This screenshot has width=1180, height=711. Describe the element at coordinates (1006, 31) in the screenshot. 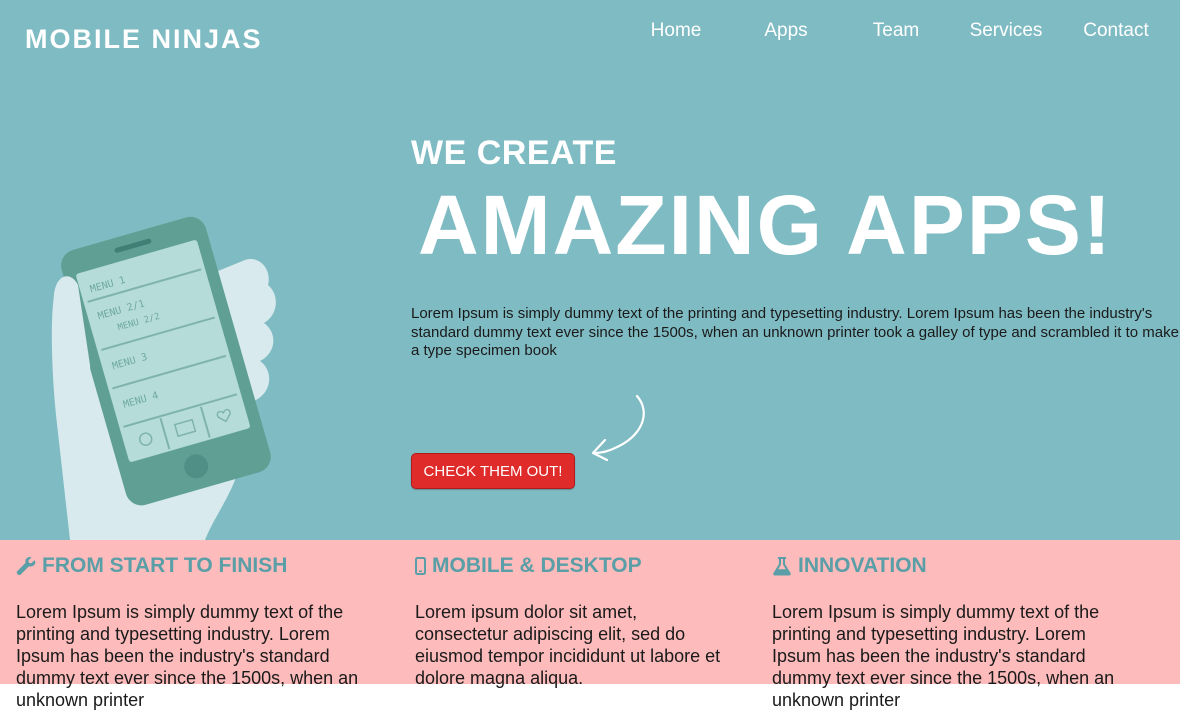

I see `nav-item-services: Services` at that location.